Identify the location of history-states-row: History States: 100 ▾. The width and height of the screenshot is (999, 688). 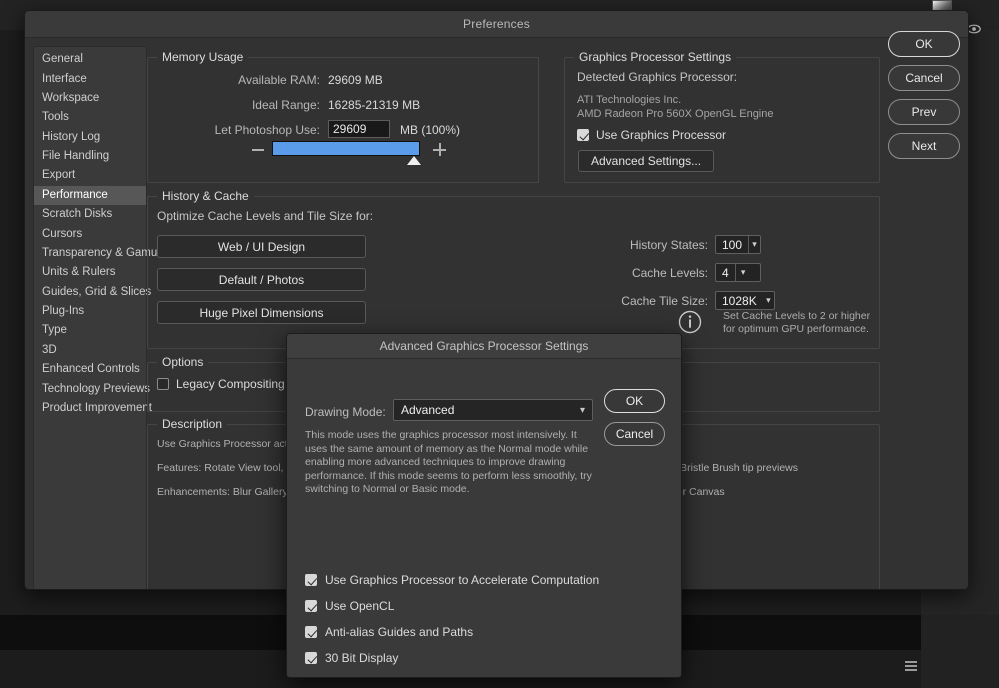
(682, 244).